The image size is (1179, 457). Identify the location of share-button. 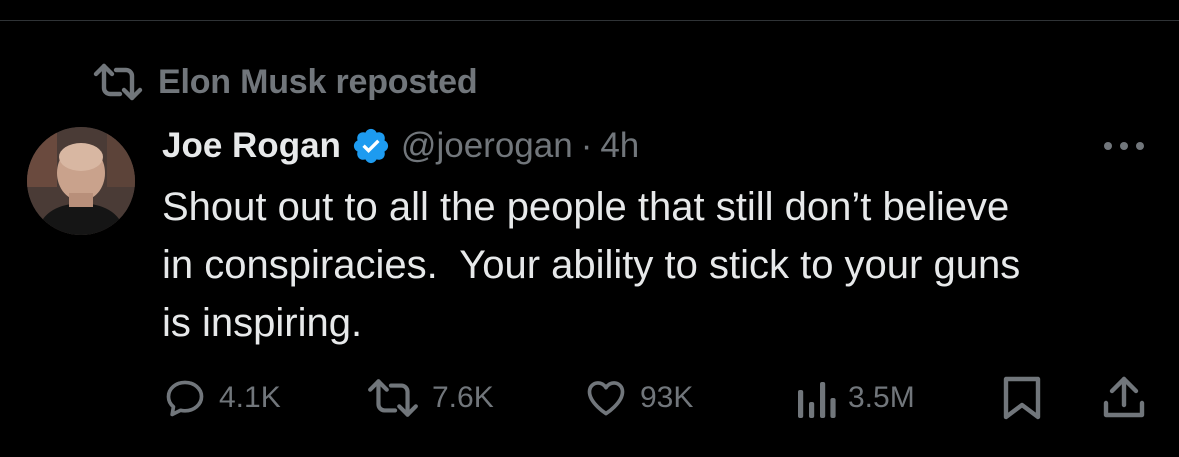
(1124, 398).